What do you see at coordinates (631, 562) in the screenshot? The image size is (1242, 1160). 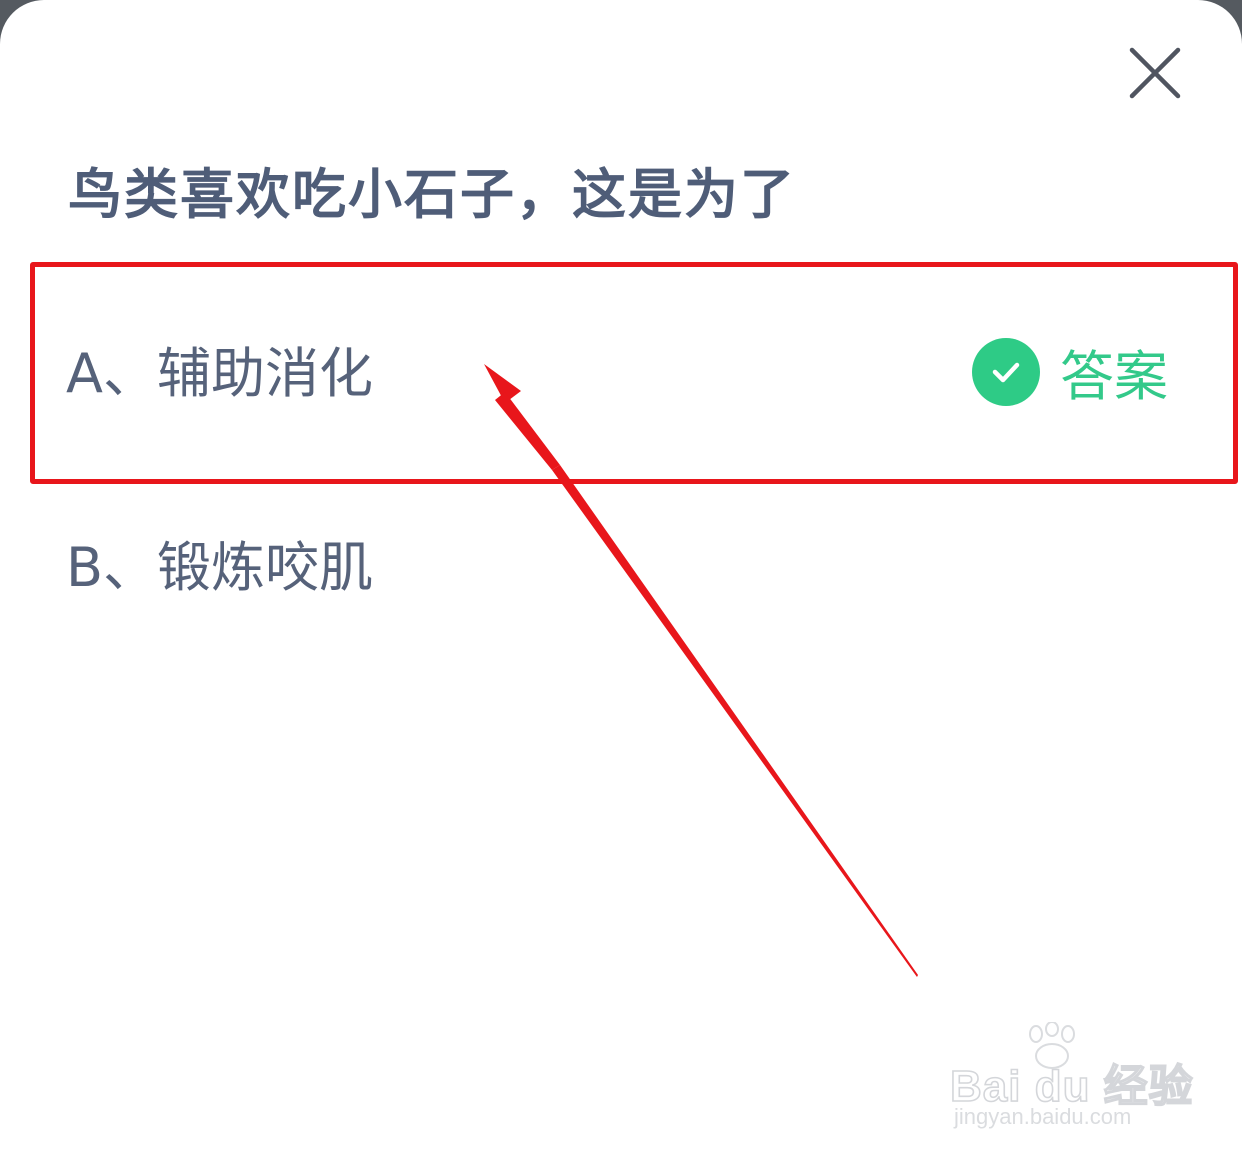 I see `option-b: B、锻炼咬肌` at bounding box center [631, 562].